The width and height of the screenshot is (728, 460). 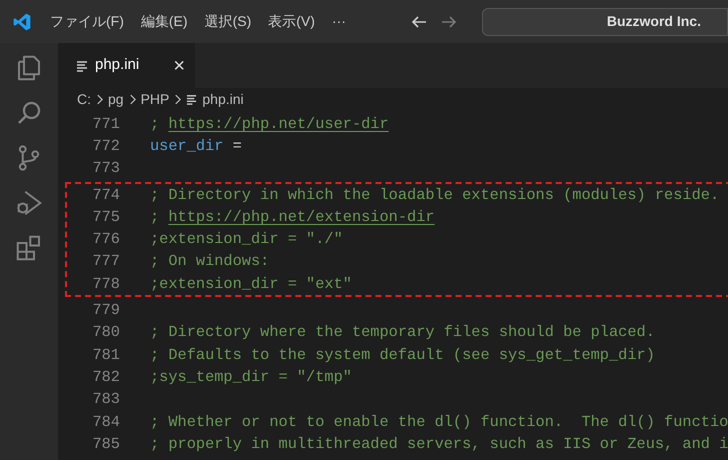 I want to click on menu-item: 編集(E), so click(x=164, y=21).